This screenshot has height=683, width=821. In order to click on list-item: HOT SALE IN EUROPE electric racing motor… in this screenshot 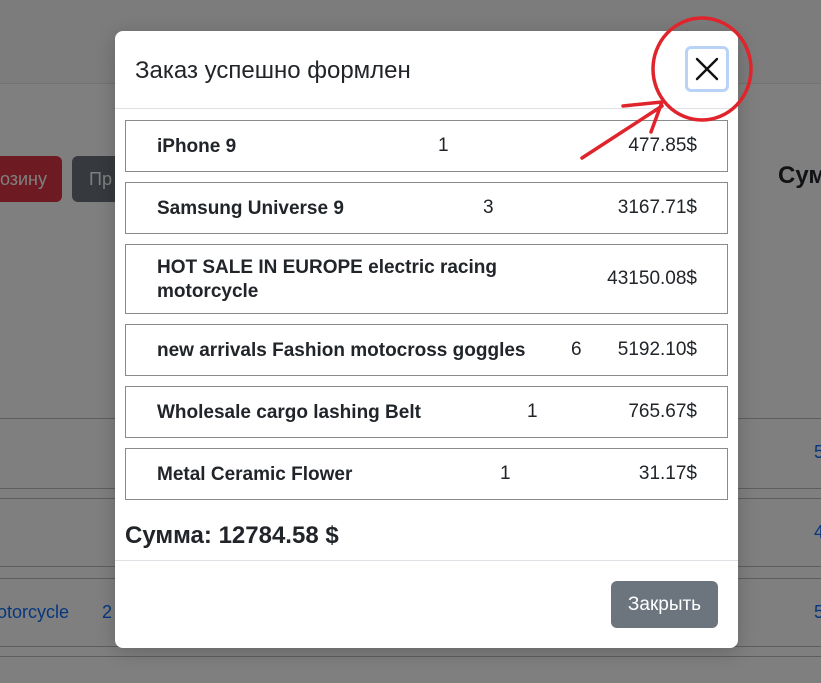, I will do `click(426, 279)`.